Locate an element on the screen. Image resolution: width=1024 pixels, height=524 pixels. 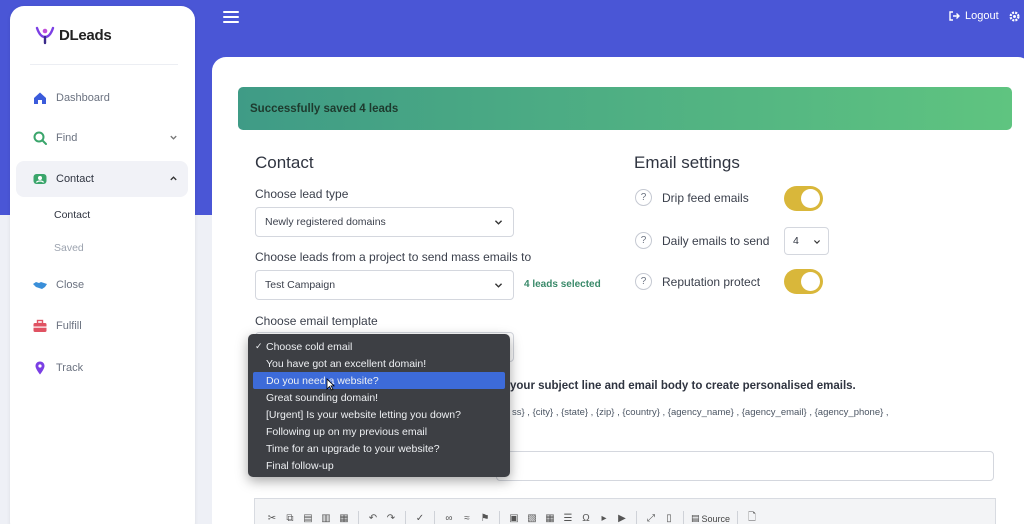
sidebar-item-label: Contact is located at coordinates (75, 179).